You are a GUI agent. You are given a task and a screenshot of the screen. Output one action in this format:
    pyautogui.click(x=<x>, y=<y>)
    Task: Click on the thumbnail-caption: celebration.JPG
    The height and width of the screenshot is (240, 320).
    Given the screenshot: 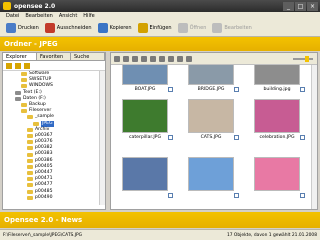 What is the action you would take?
    pyautogui.click(x=277, y=137)
    